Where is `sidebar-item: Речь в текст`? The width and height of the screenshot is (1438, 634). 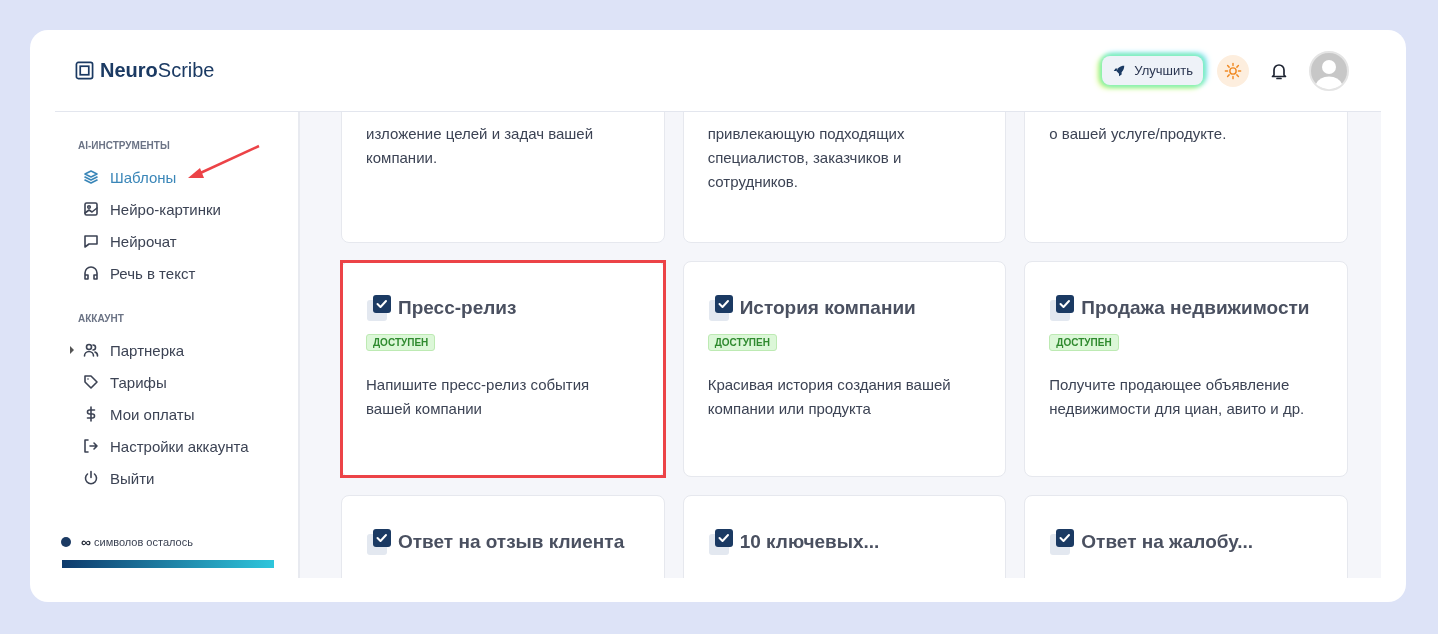 sidebar-item: Речь в текст is located at coordinates (164, 273).